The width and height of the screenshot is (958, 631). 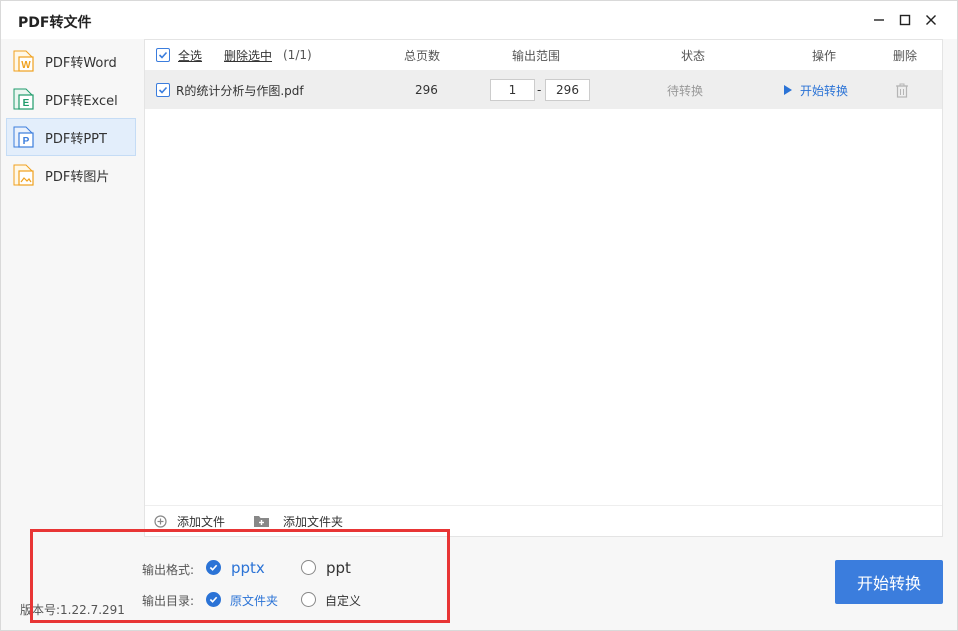 What do you see at coordinates (240, 576) in the screenshot?
I see `highlight-box` at bounding box center [240, 576].